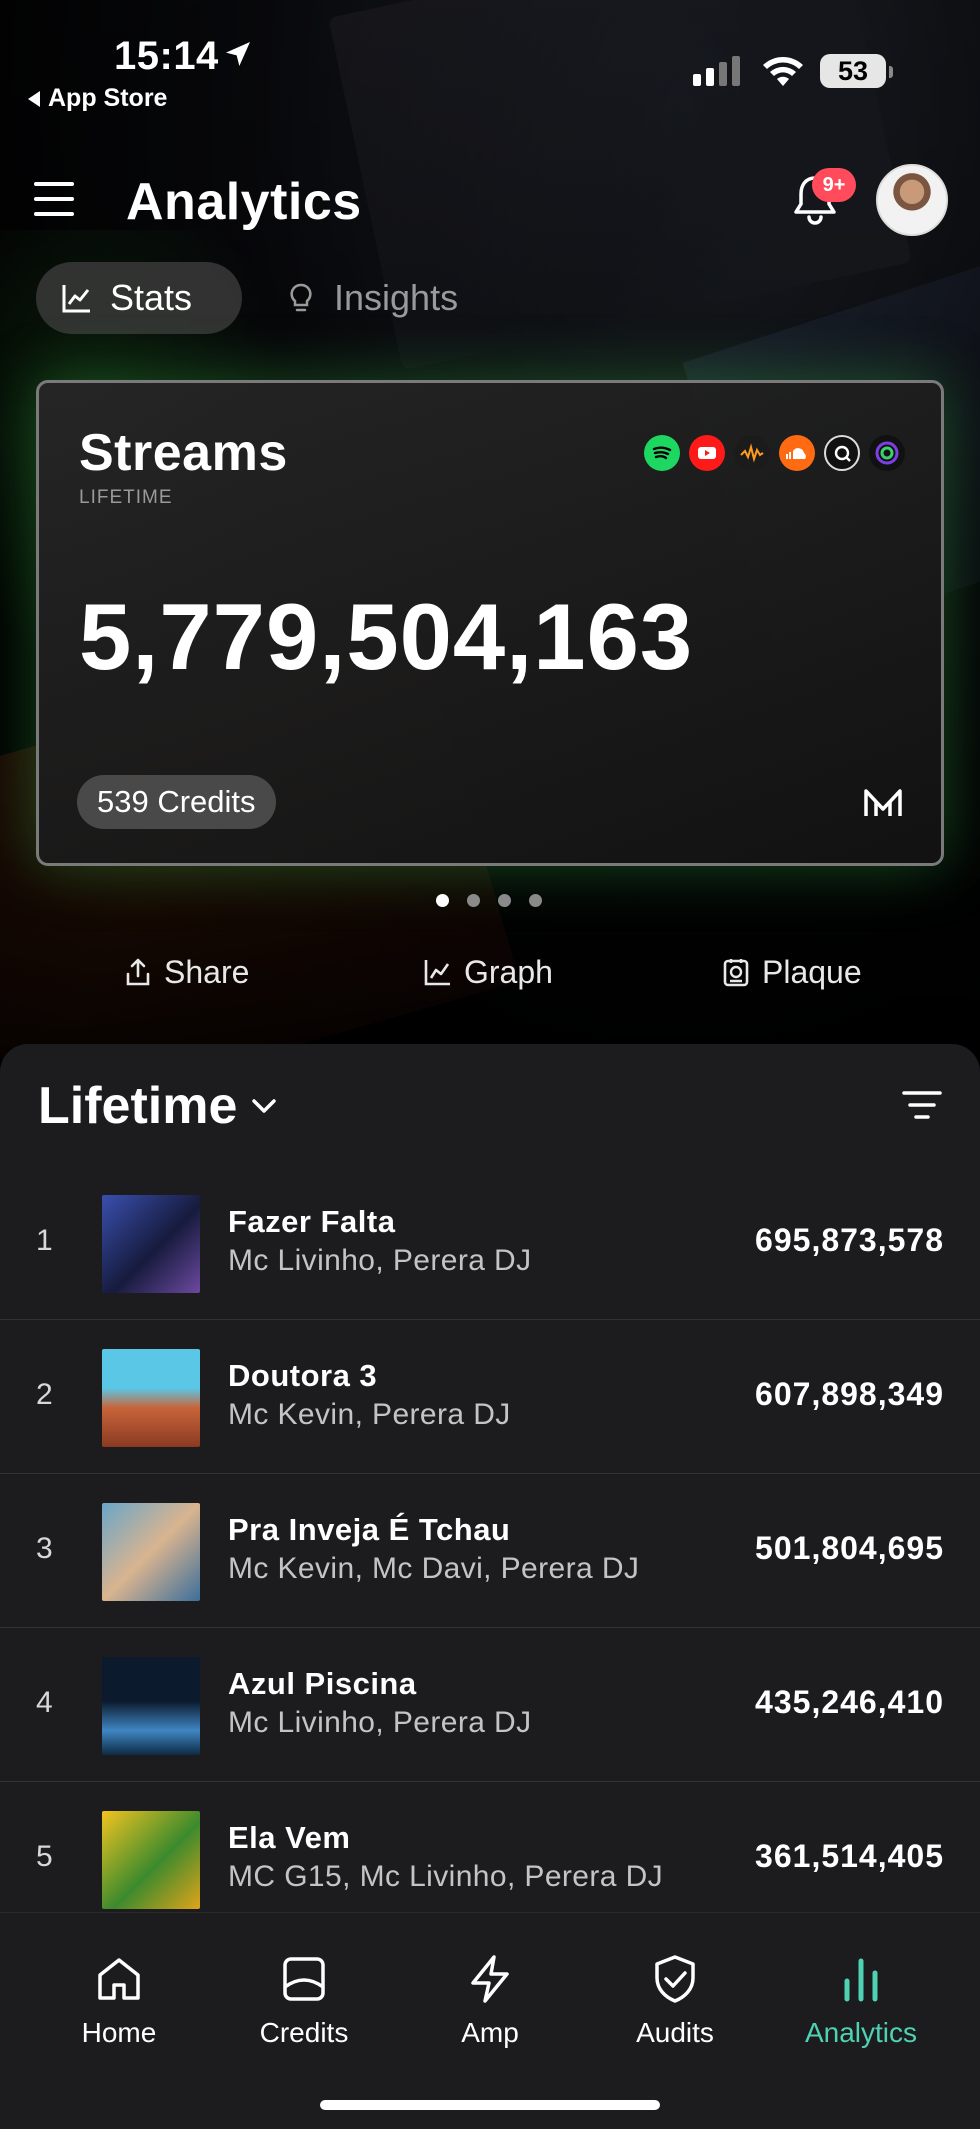  What do you see at coordinates (303, 1375) in the screenshot?
I see `song-title: Doutora 3` at bounding box center [303, 1375].